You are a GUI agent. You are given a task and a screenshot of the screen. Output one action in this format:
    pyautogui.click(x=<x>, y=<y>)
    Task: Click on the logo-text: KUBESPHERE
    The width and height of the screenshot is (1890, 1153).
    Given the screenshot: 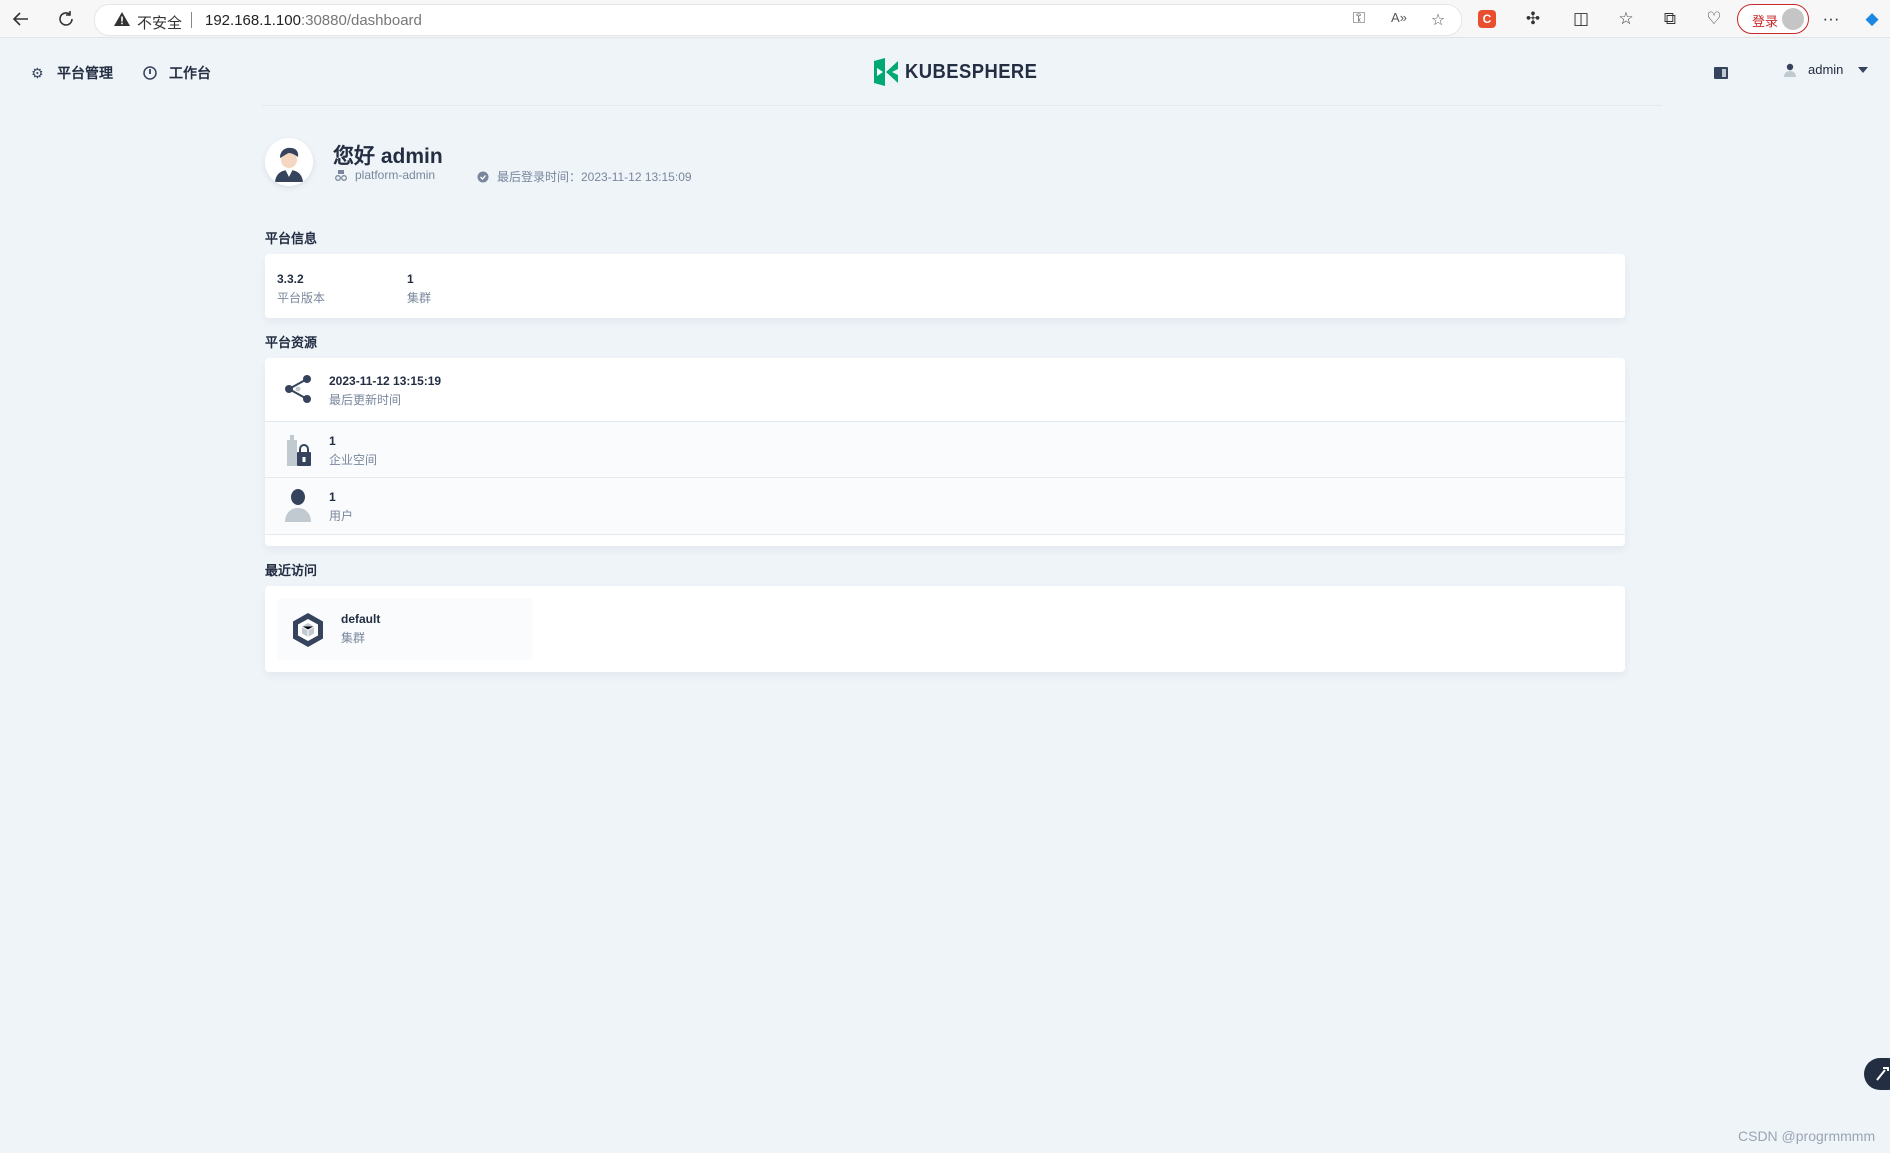 What is the action you would take?
    pyautogui.click(x=971, y=71)
    